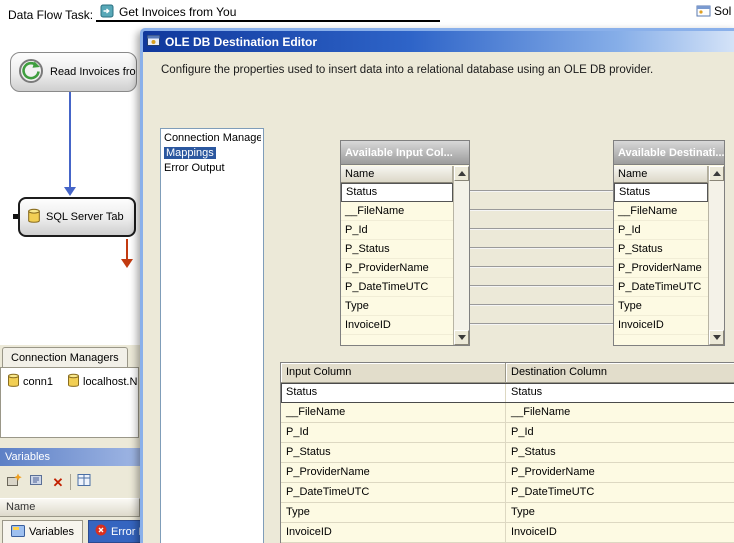 The width and height of the screenshot is (734, 543). Describe the element at coordinates (397, 287) in the screenshot. I see `input-column-row: P_DateTimeUTC` at that location.